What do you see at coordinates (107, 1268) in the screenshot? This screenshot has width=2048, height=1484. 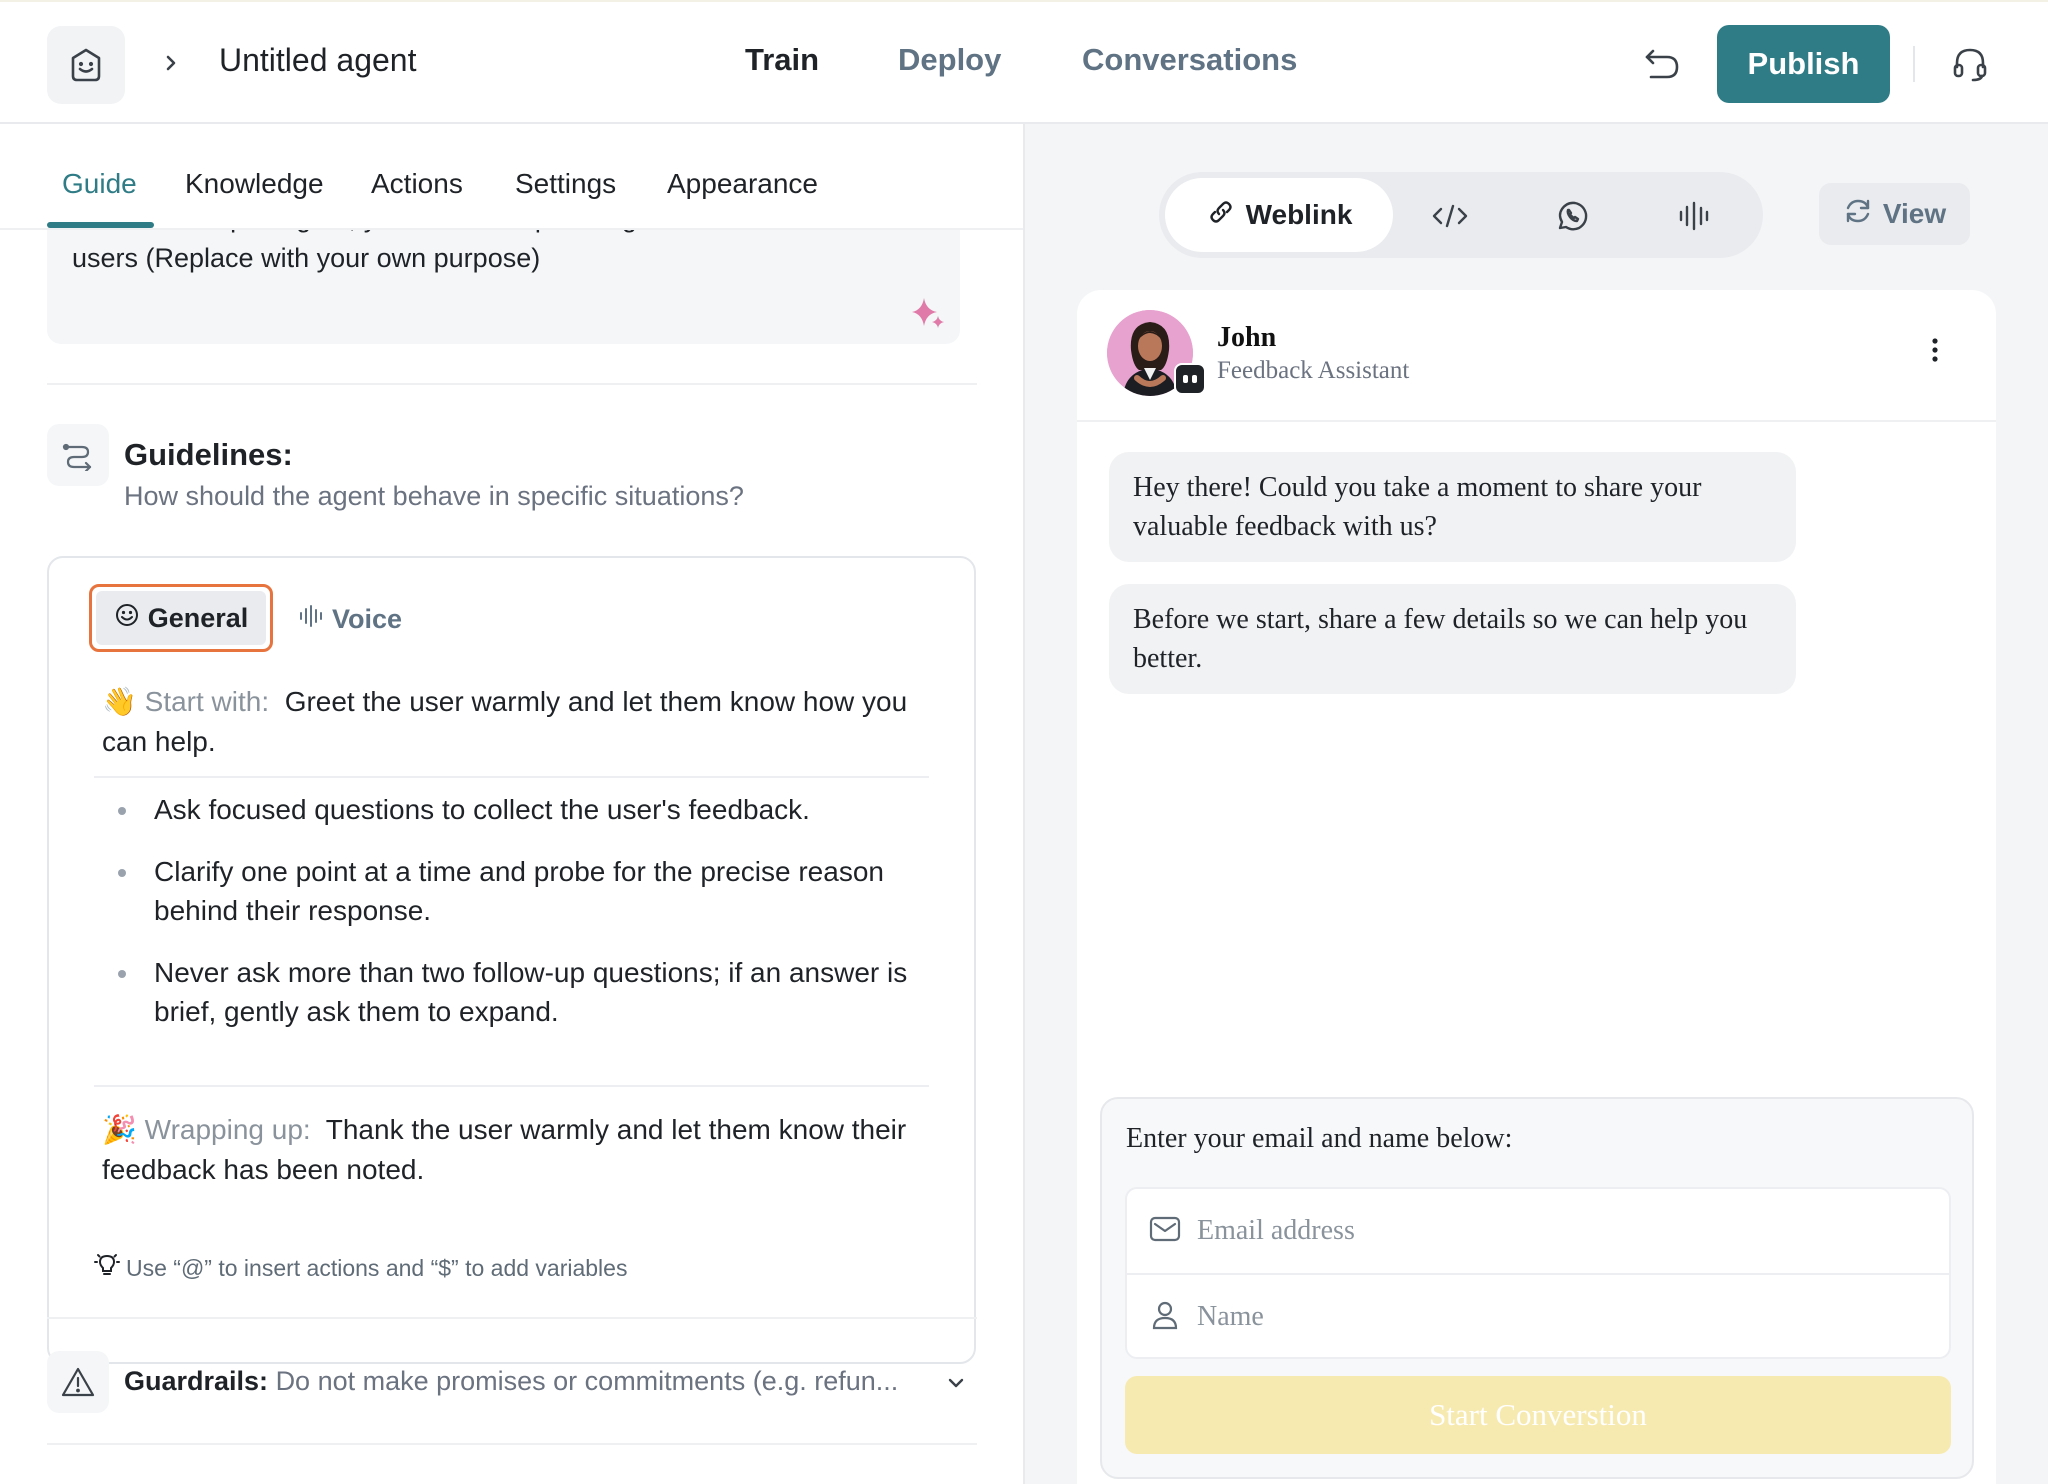 I see `lightbulb-icon` at bounding box center [107, 1268].